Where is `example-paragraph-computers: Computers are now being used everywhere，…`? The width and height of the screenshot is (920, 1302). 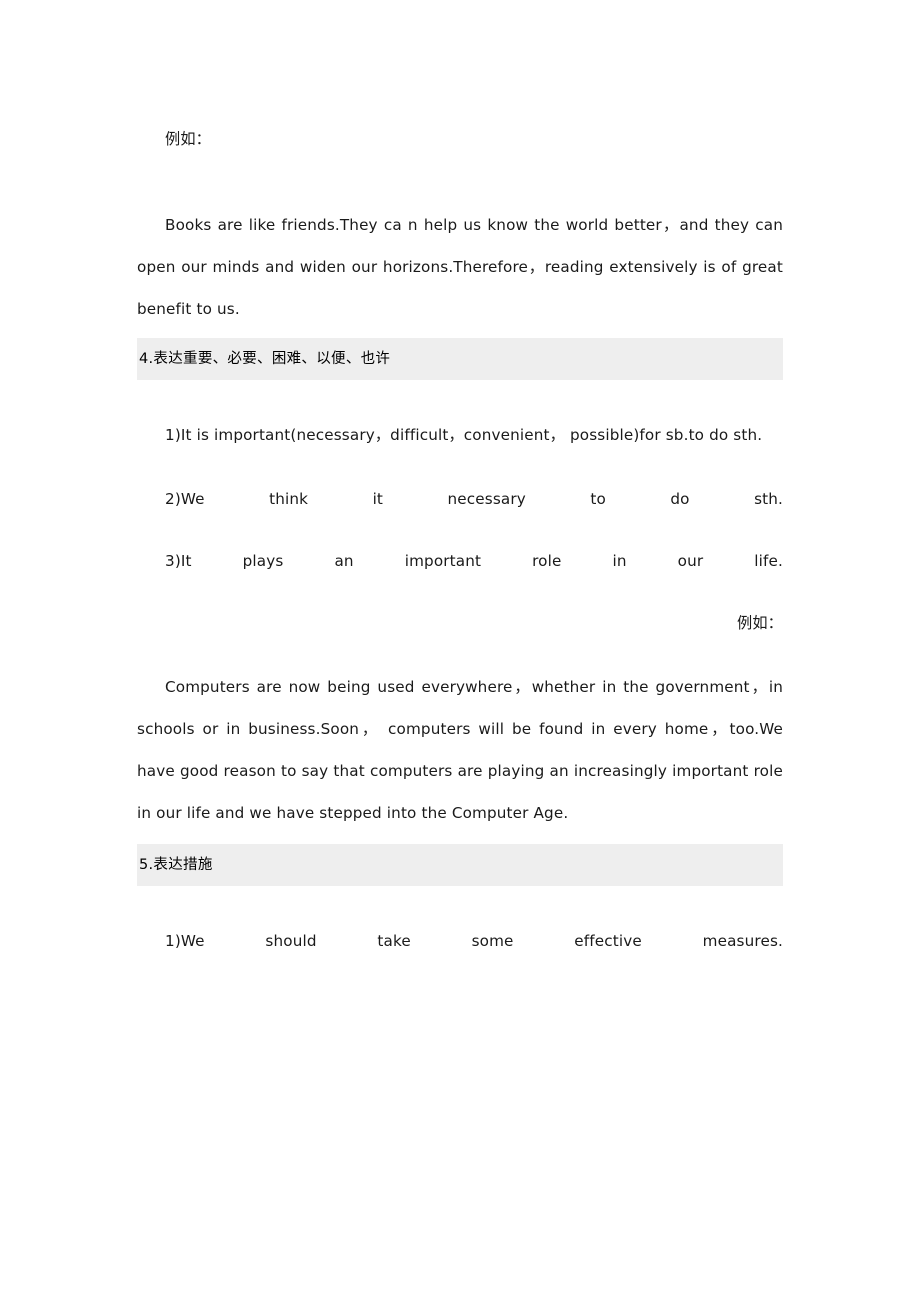 example-paragraph-computers: Computers are now being used everywhere，… is located at coordinates (460, 750).